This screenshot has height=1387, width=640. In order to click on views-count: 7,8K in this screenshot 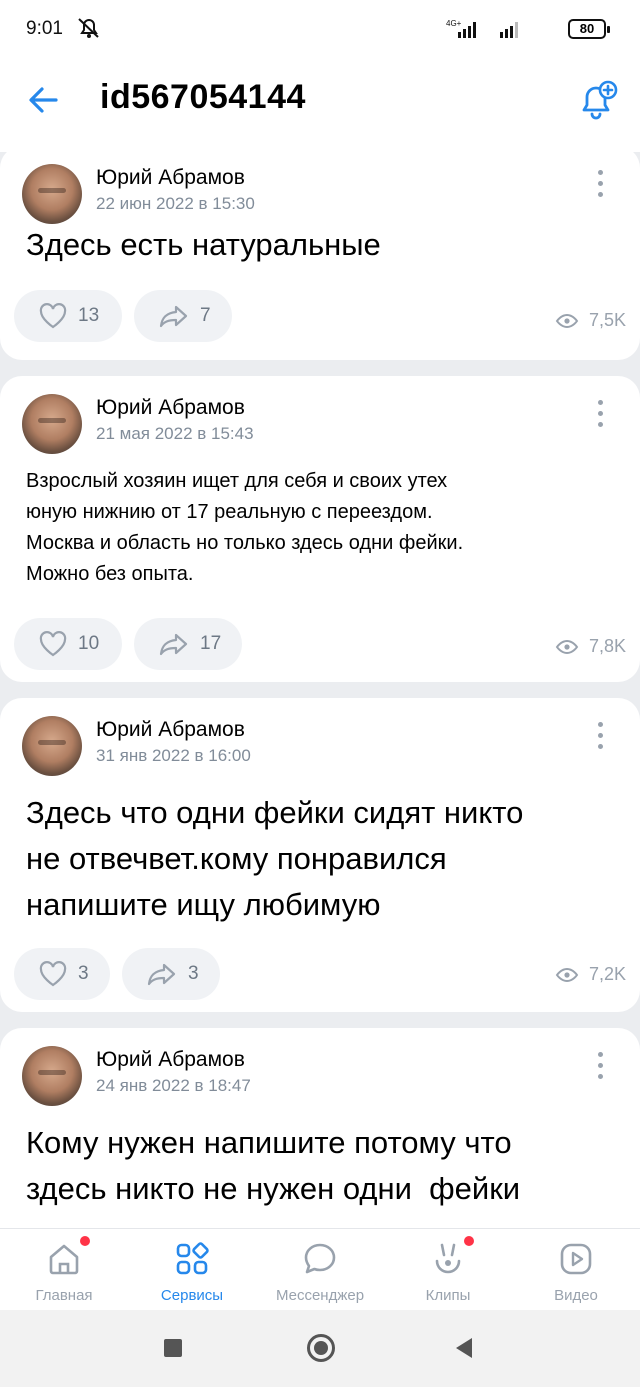, I will do `click(607, 646)`.